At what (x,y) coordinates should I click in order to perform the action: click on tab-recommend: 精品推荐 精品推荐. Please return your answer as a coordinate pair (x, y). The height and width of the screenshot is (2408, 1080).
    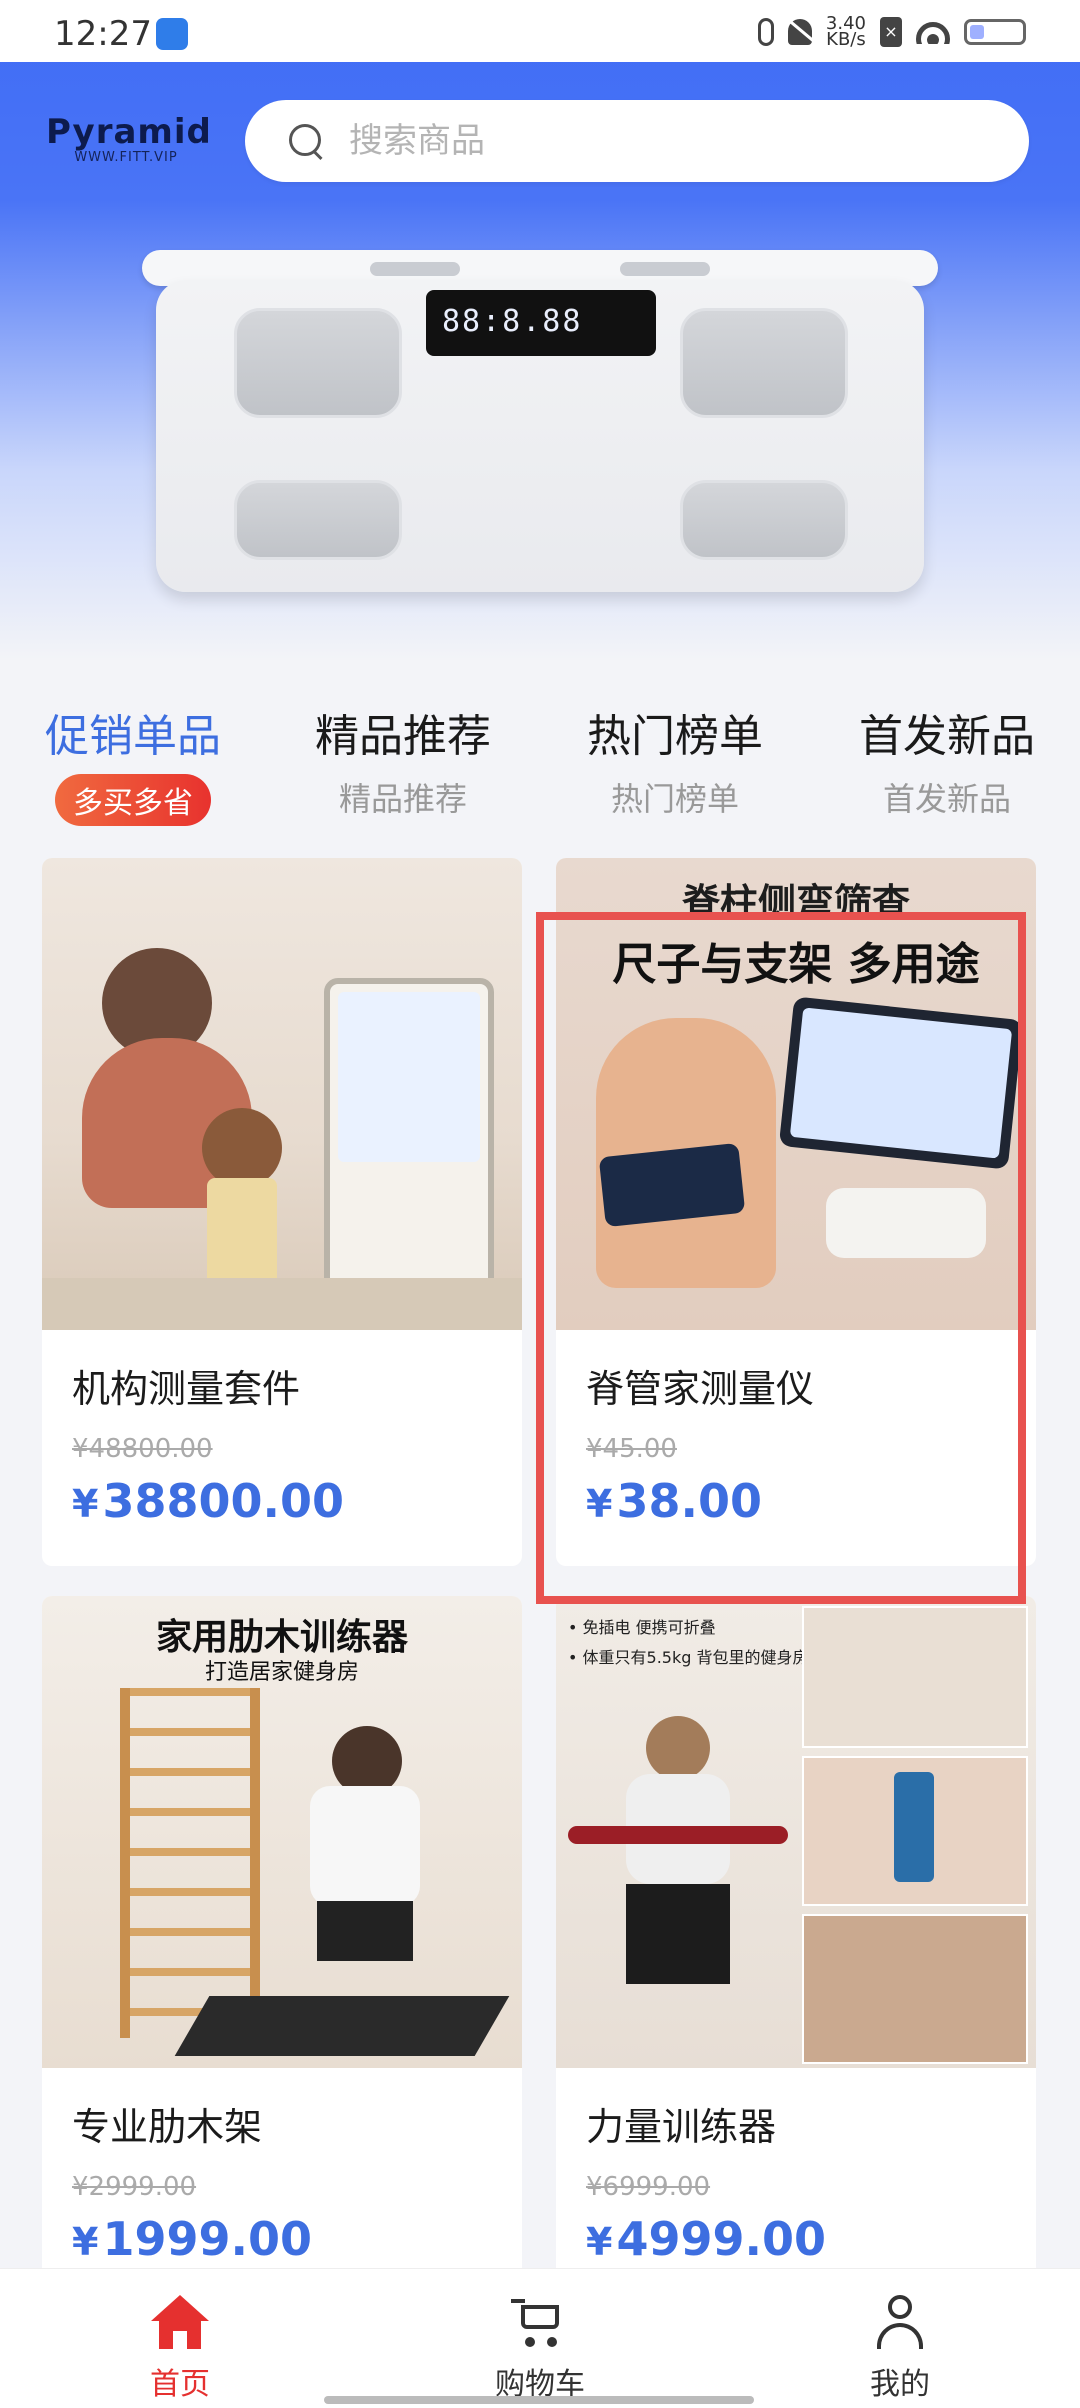
    Looking at the image, I should click on (403, 760).